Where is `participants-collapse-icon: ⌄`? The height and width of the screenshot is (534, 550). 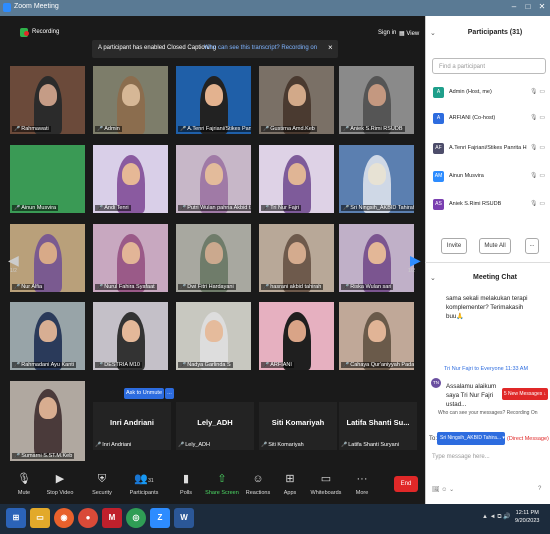
participants-collapse-icon: ⌄ is located at coordinates (433, 33).